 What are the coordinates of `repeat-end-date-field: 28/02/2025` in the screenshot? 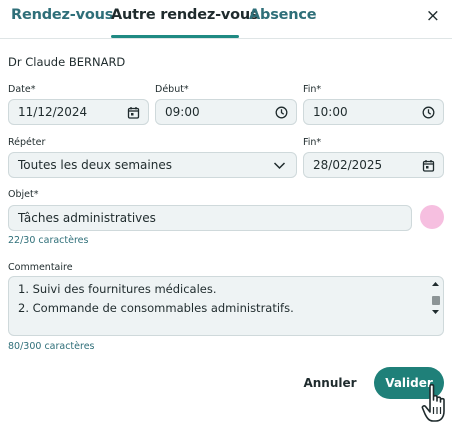 It's located at (373, 165).